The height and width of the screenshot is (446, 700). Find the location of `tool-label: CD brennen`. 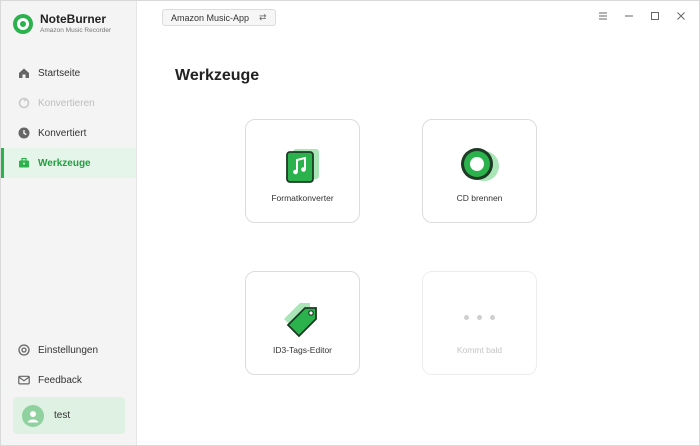

tool-label: CD brennen is located at coordinates (479, 198).